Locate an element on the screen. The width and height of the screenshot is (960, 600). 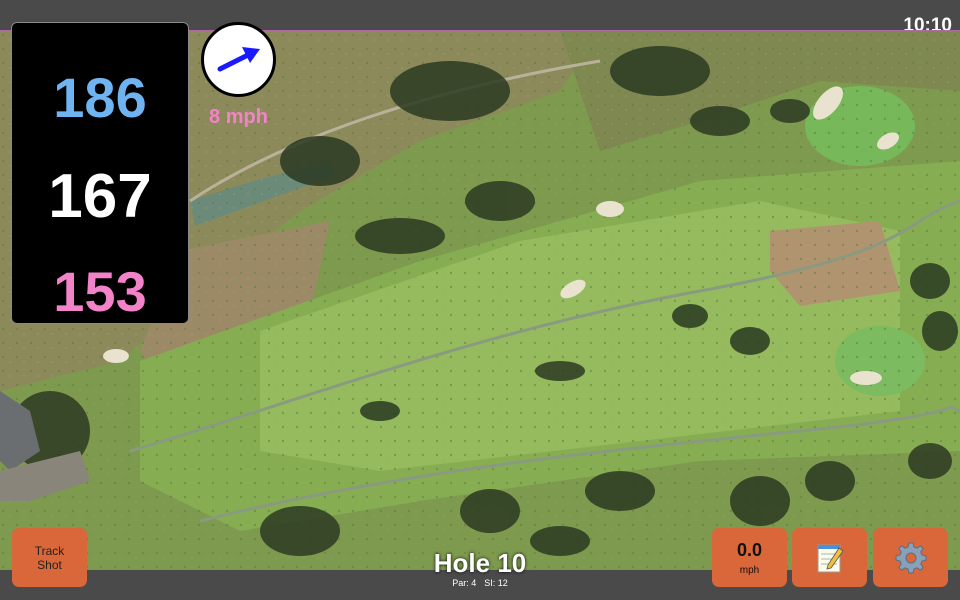
arrow-icon is located at coordinates (238, 59).